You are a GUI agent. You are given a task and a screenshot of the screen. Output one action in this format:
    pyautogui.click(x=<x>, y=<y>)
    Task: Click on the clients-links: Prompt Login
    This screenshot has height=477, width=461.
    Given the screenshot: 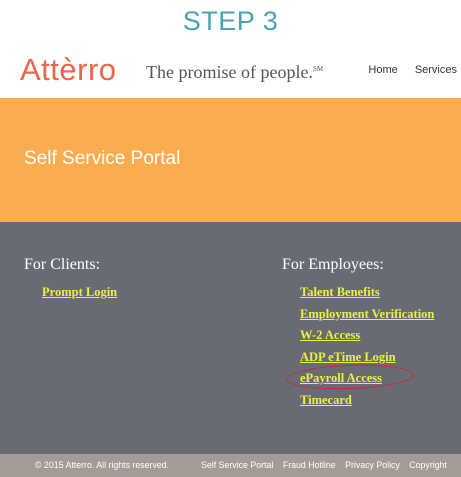 What is the action you would take?
    pyautogui.click(x=70, y=294)
    